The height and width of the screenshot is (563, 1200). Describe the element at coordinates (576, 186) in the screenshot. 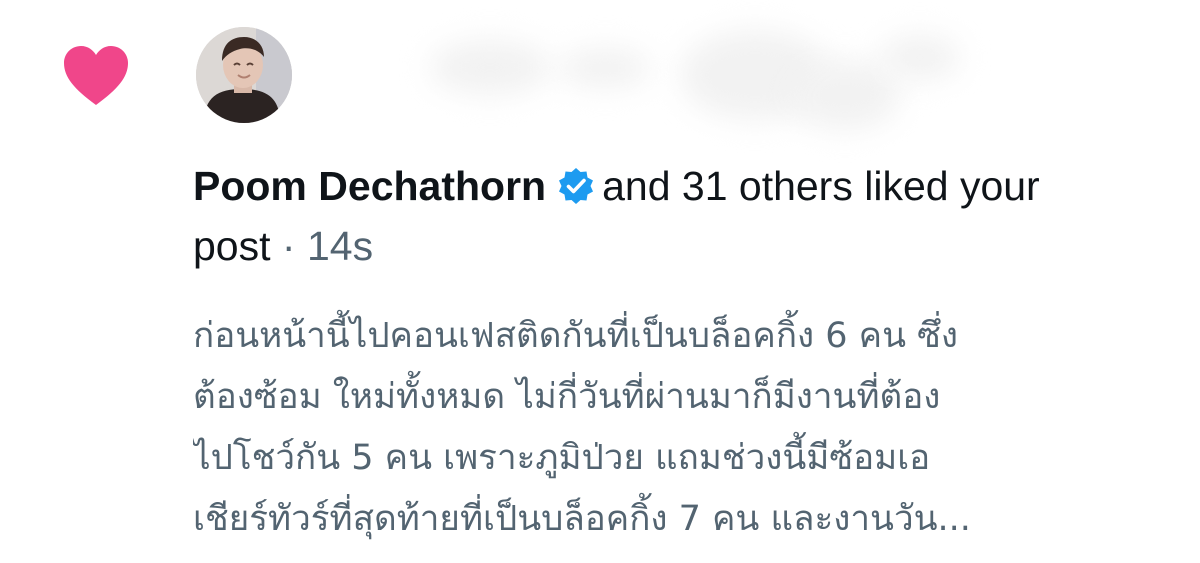

I see `verified-badge-icon` at that location.